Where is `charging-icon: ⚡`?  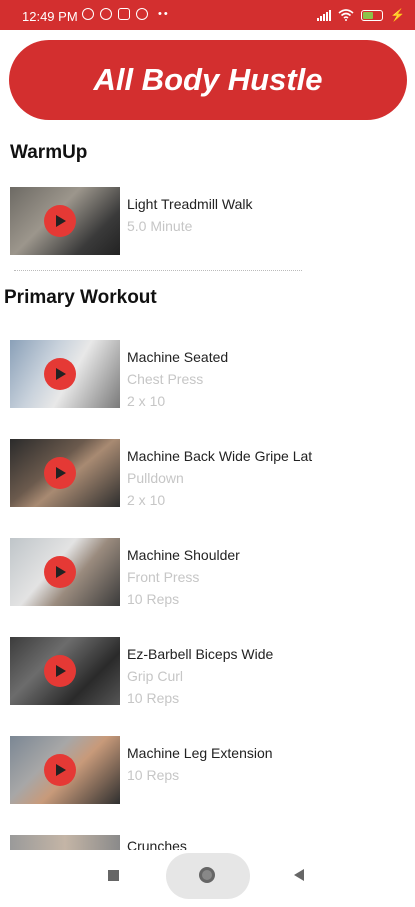
charging-icon: ⚡ is located at coordinates (397, 15).